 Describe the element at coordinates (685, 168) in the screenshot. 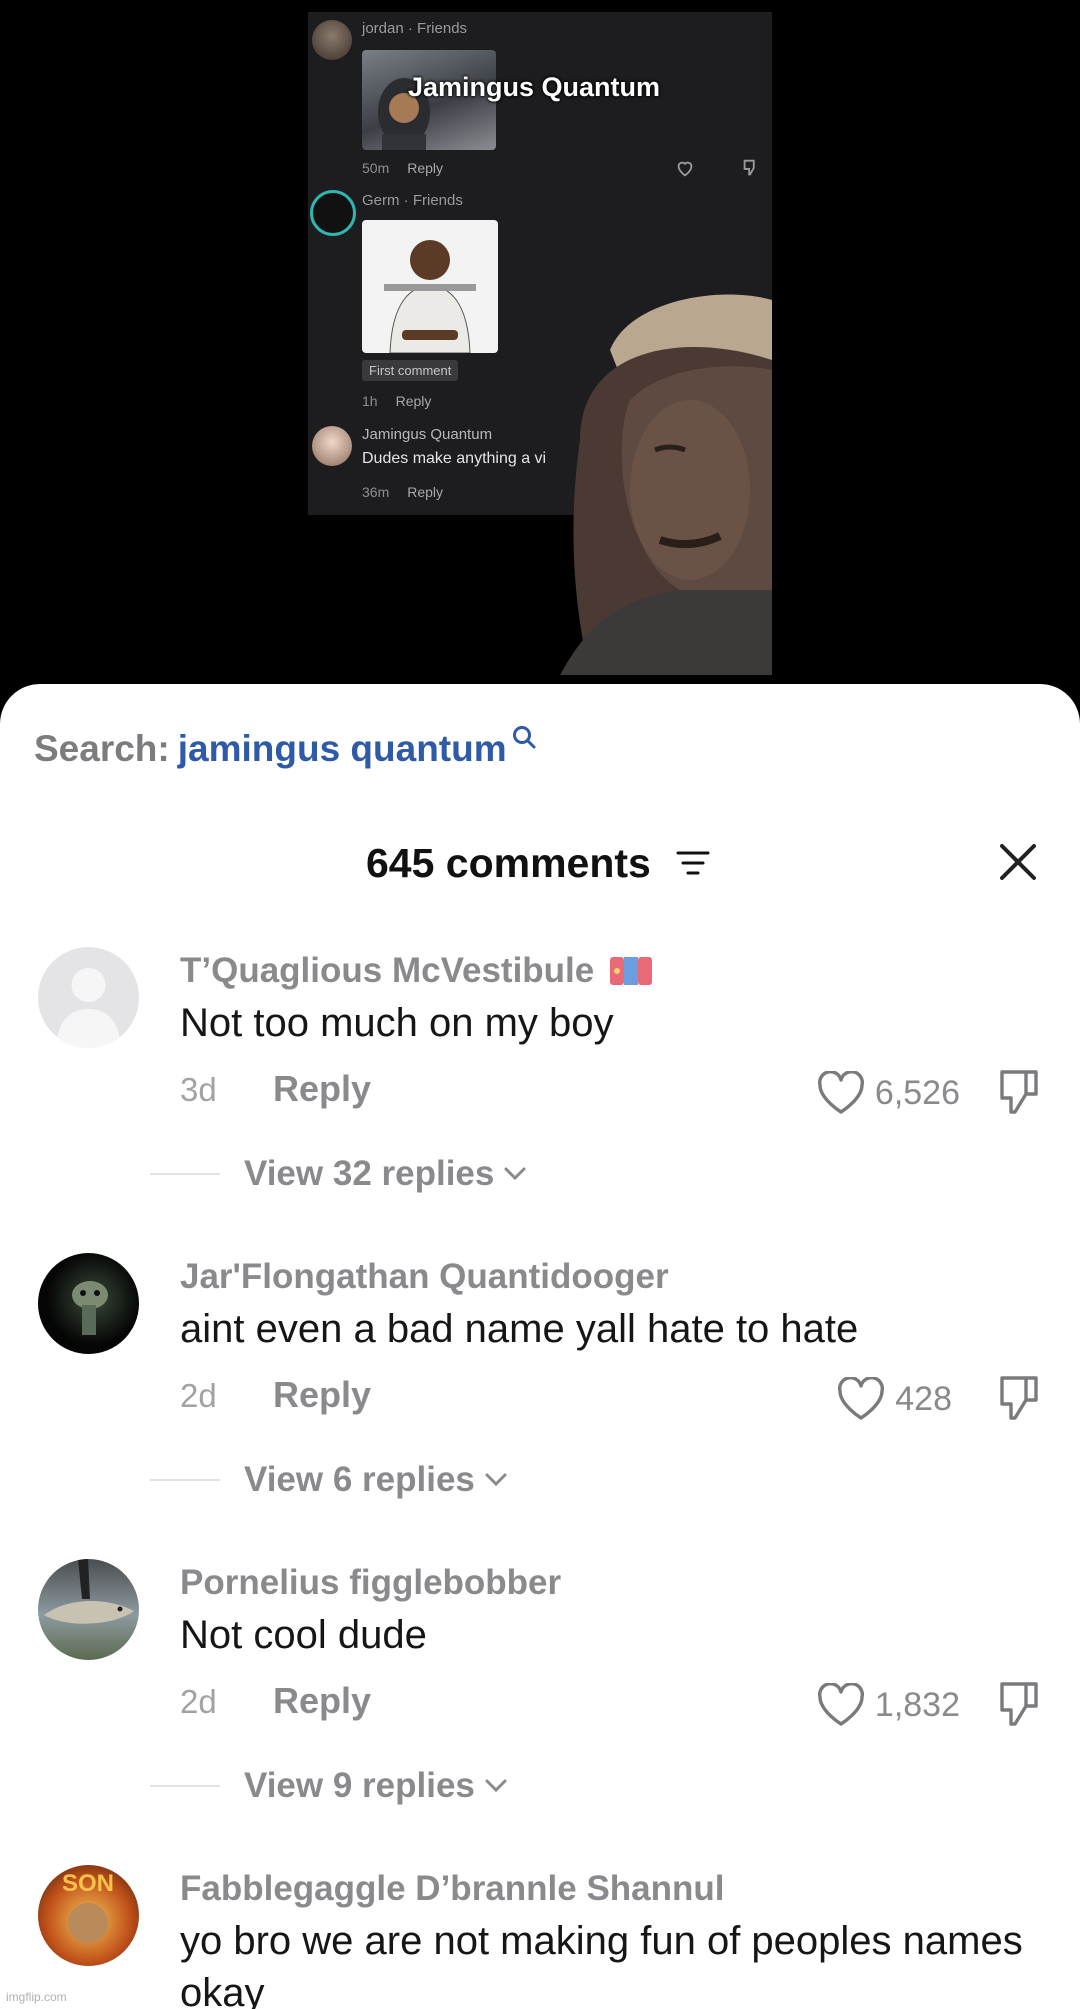

I see `embedded-heart-icon` at that location.